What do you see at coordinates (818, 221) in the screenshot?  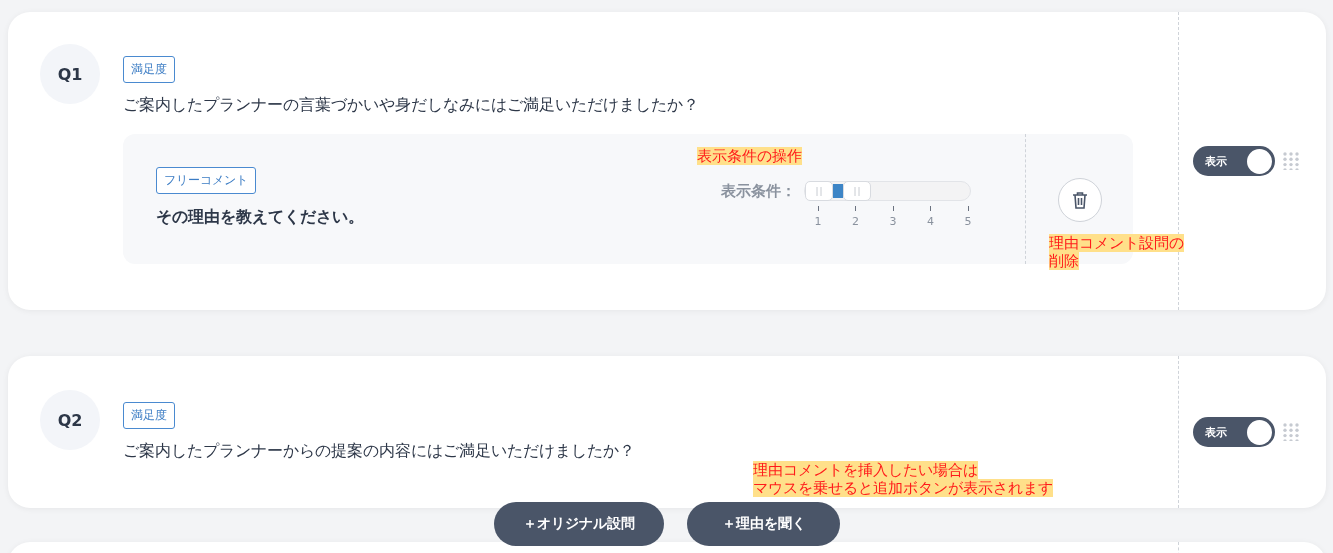 I see `scale-label: 1` at bounding box center [818, 221].